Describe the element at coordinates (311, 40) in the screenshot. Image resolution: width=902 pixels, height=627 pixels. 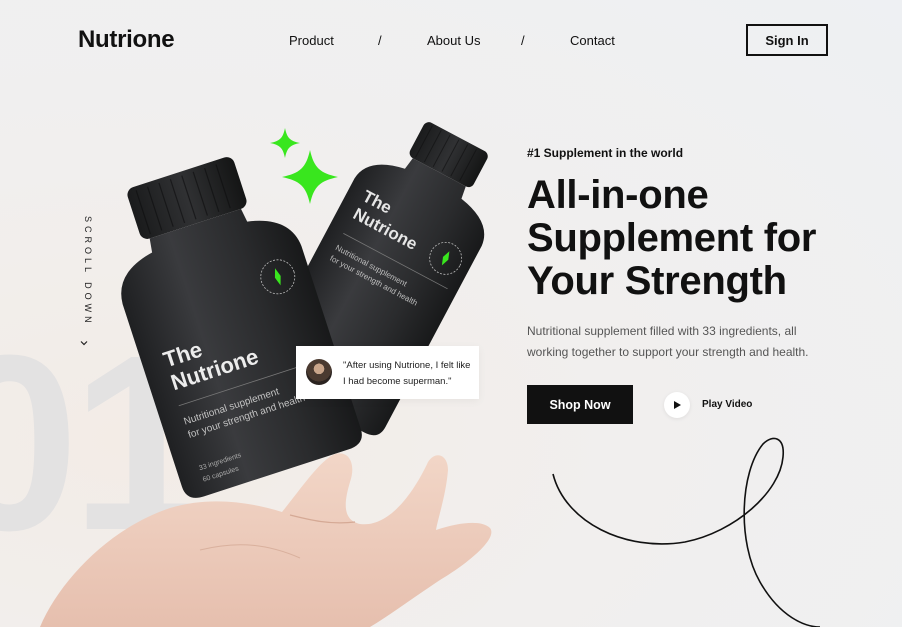
I see `nav-product: Product` at that location.